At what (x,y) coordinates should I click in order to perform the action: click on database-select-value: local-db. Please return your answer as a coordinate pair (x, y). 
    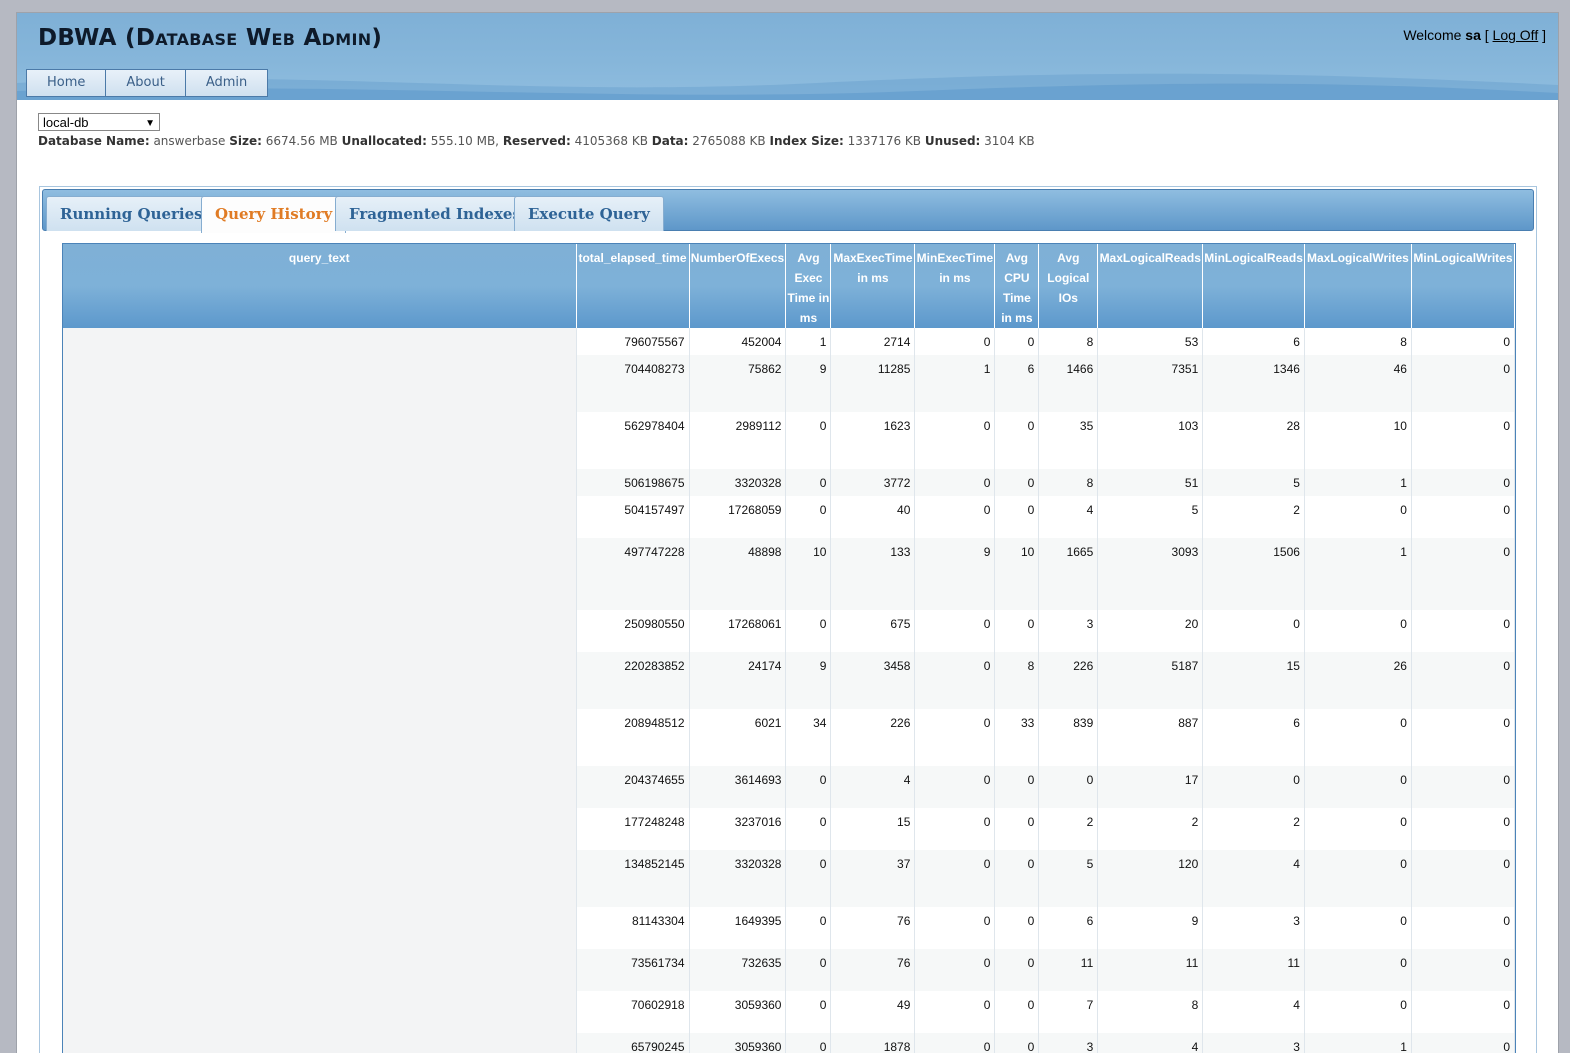
    Looking at the image, I should click on (66, 122).